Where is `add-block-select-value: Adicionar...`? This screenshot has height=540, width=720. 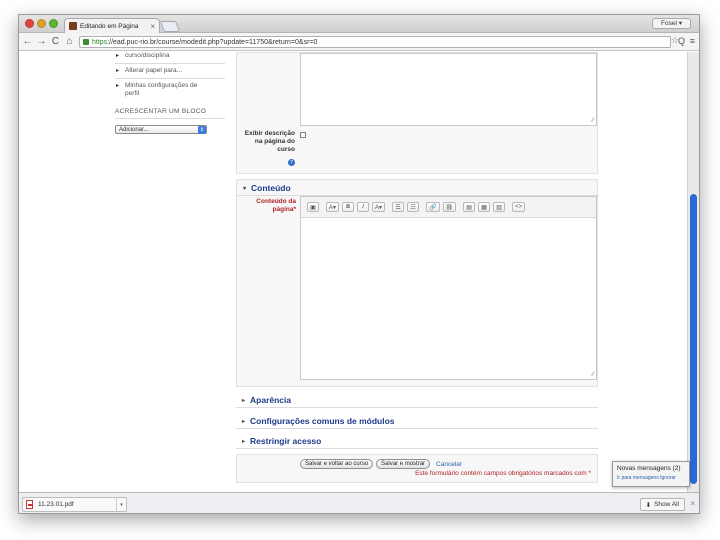 add-block-select-value: Adicionar... is located at coordinates (134, 129).